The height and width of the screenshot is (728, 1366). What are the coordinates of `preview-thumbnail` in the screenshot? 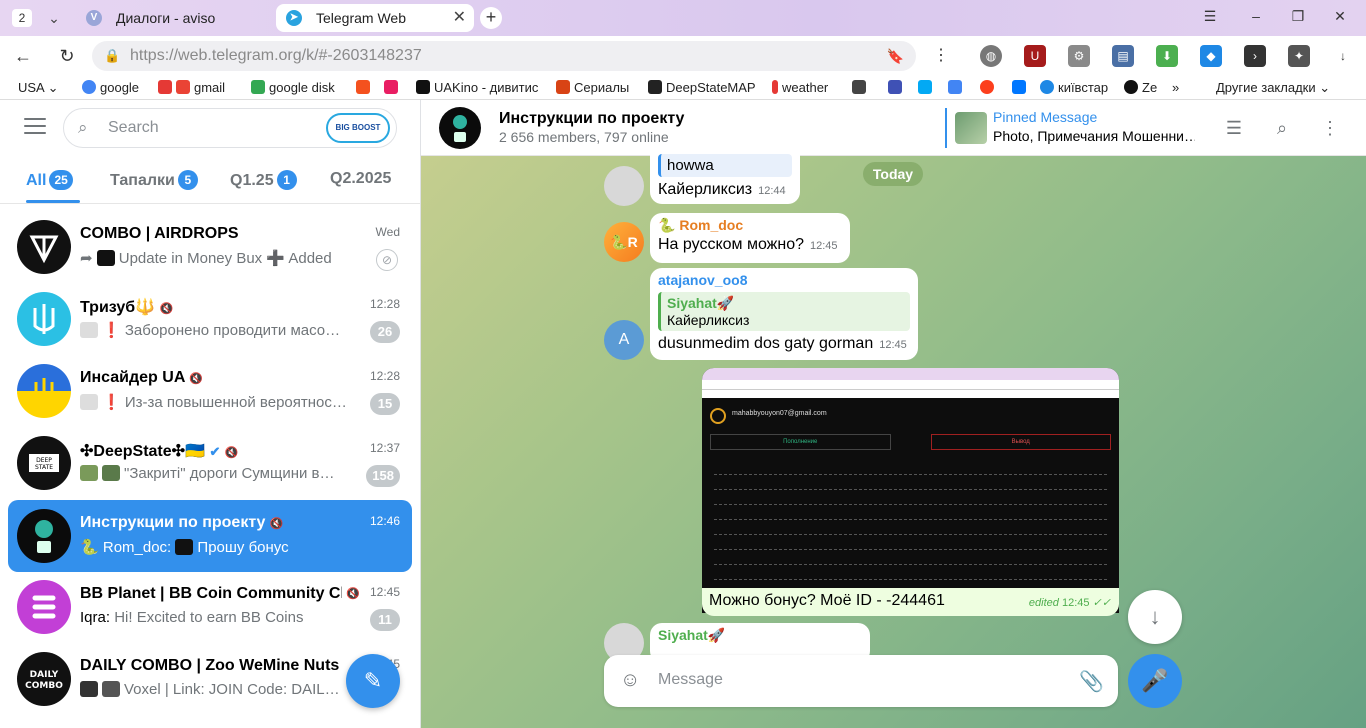 It's located at (111, 689).